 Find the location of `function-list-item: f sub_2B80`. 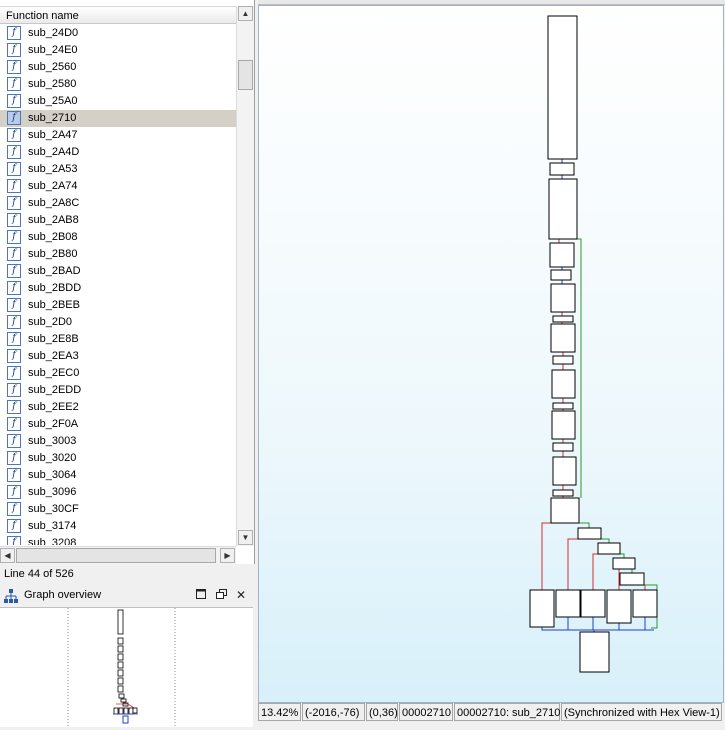

function-list-item: f sub_2B80 is located at coordinates (118, 254).